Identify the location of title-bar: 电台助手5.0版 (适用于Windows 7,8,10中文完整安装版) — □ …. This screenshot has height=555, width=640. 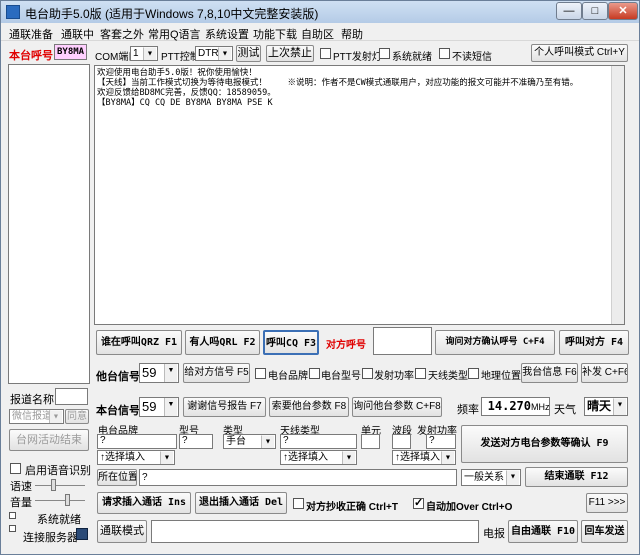
(320, 12).